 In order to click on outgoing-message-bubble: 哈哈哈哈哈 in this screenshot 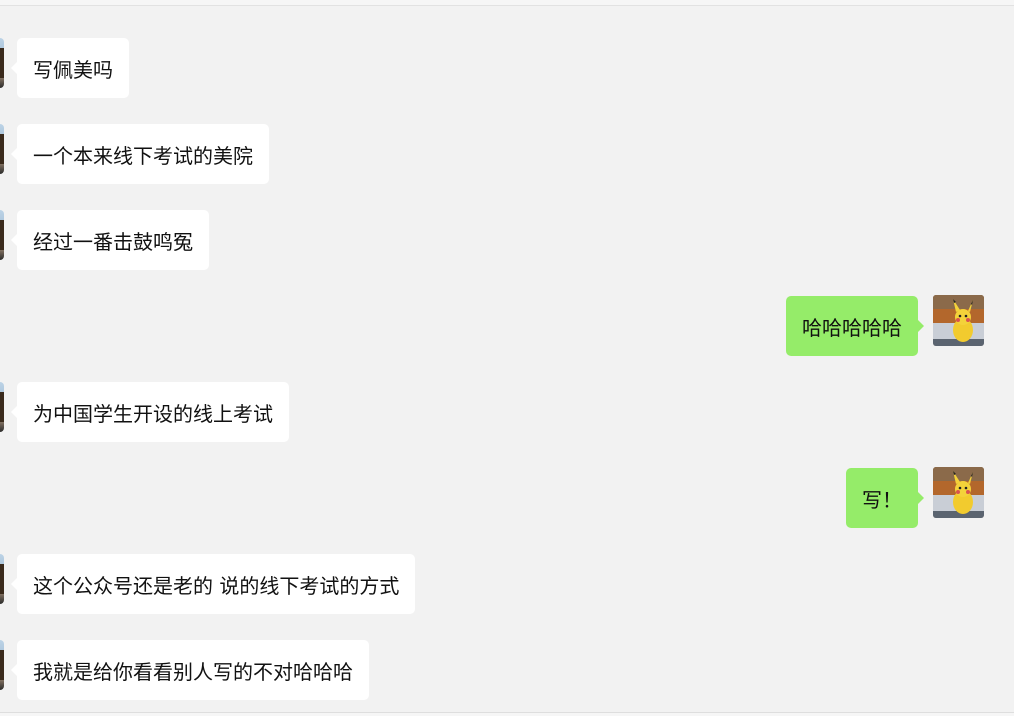, I will do `click(855, 326)`.